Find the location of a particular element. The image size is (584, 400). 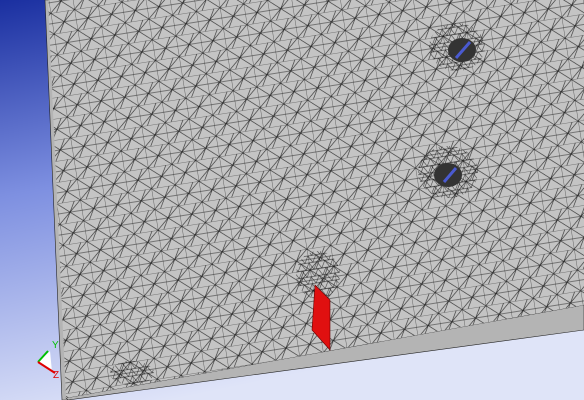

crack-surface is located at coordinates (321, 317).